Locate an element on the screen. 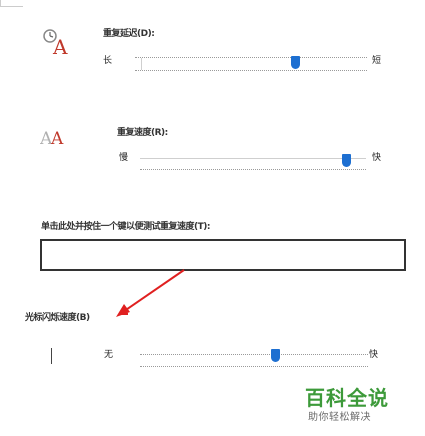 Image resolution: width=425 pixels, height=436 pixels. cursor-blink-preview is located at coordinates (51, 356).